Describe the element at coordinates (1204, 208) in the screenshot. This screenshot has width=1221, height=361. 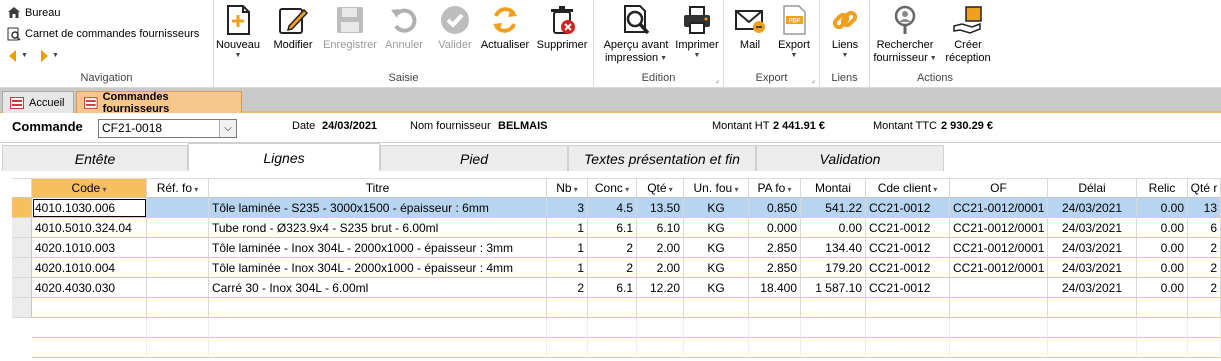
I see `grid-cell: 13` at that location.